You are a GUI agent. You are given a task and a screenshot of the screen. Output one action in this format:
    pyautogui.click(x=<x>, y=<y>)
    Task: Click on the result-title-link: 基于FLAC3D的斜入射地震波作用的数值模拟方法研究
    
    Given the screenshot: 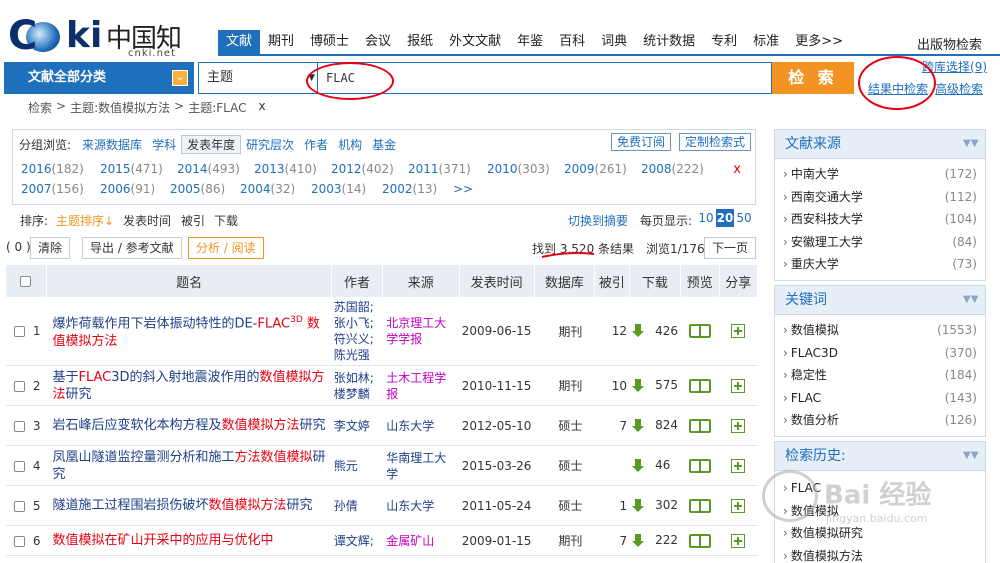 What is the action you would take?
    pyautogui.click(x=189, y=385)
    